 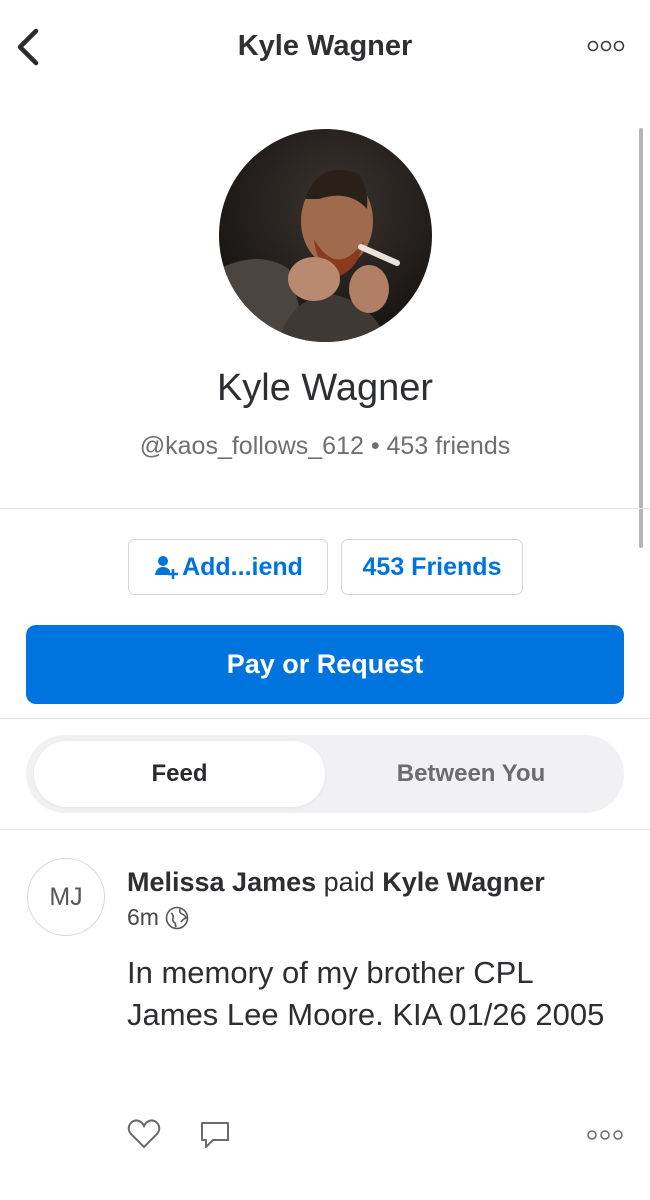 I want to click on payer-avatar: MJ, so click(x=66, y=897).